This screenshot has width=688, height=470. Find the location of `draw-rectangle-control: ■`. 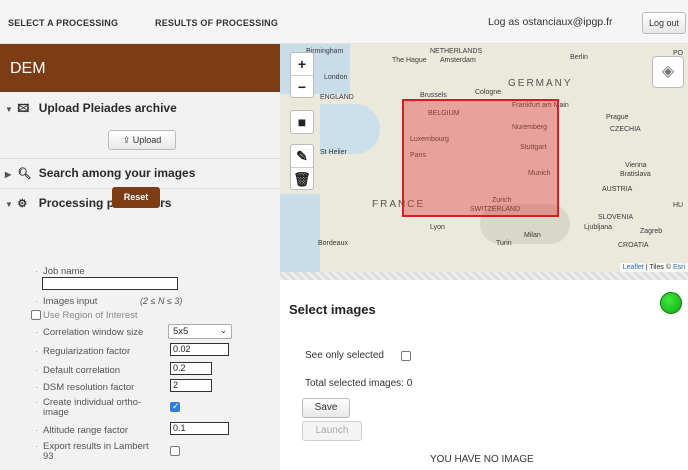

draw-rectangle-control: ■ is located at coordinates (302, 122).